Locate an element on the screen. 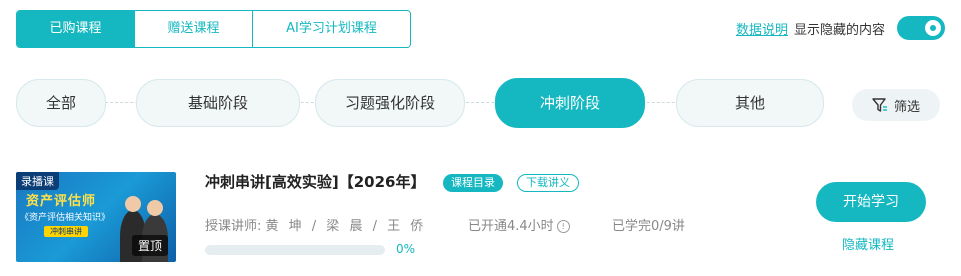  filter-icon is located at coordinates (879, 105).